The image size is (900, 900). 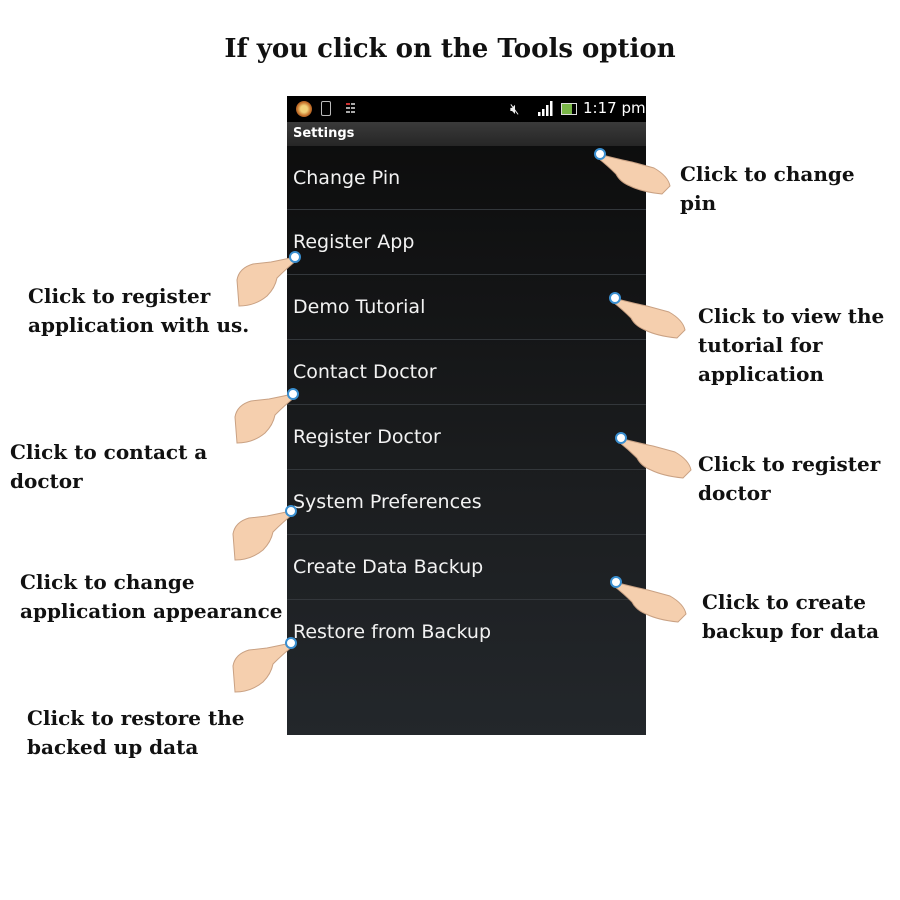 What do you see at coordinates (450, 49) in the screenshot?
I see `page-title: If you click on the Tools option` at bounding box center [450, 49].